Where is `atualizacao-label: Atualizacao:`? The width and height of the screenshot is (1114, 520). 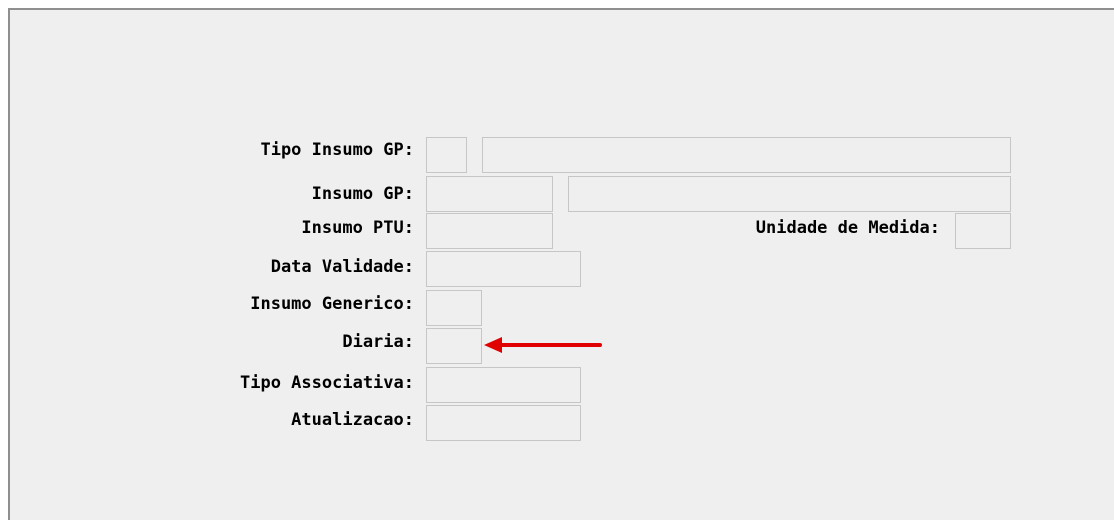 atualizacao-label: Atualizacao: is located at coordinates (352, 420).